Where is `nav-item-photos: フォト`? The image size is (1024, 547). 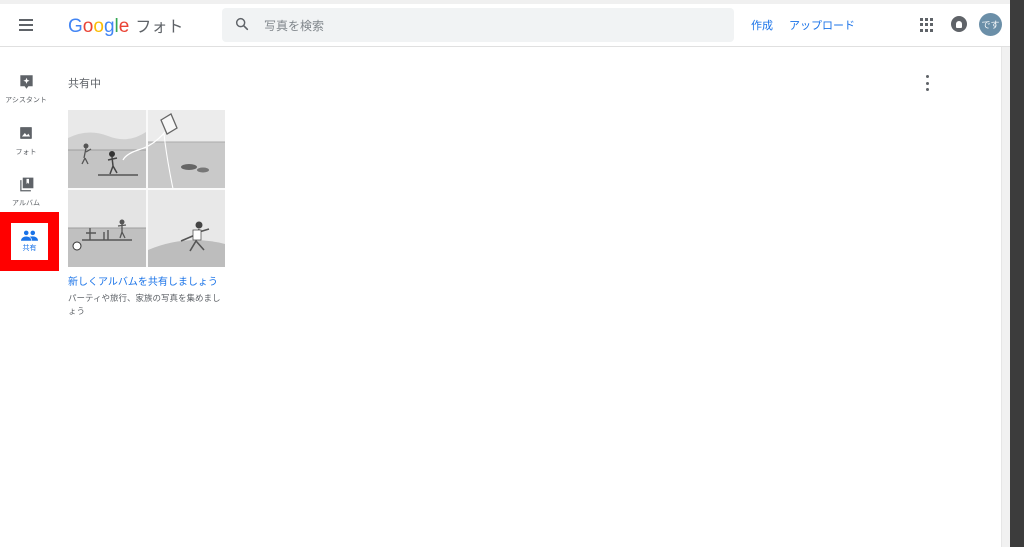
nav-item-photos: フォト is located at coordinates (26, 141).